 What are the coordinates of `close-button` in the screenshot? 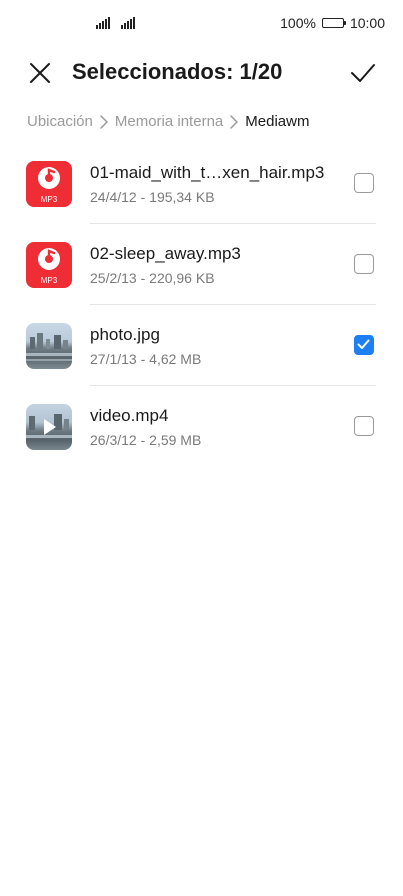 It's located at (40, 73).